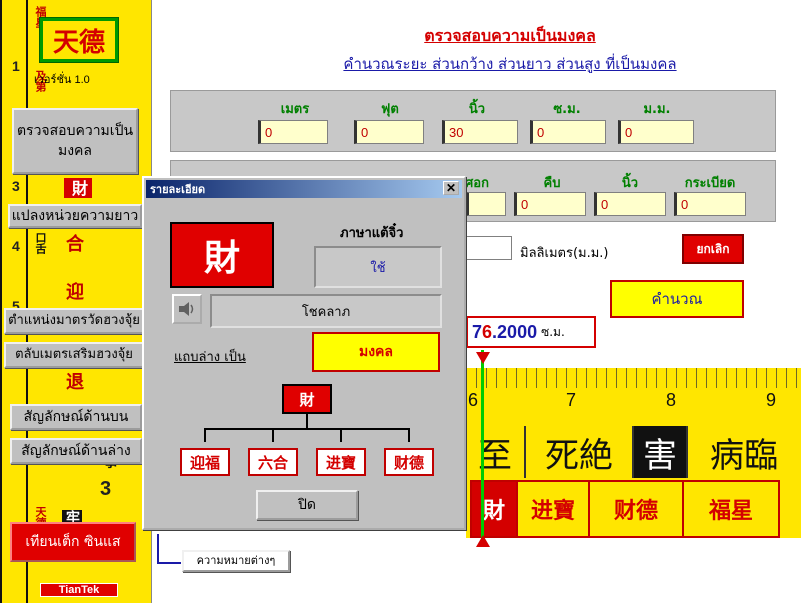  I want to click on marker-arrow-down-icon, so click(483, 358).